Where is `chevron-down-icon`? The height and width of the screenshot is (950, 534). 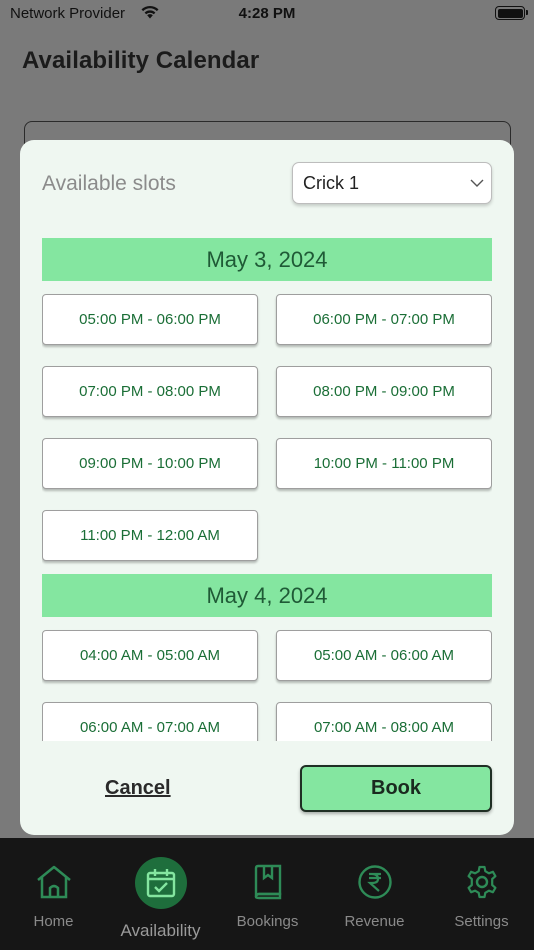 chevron-down-icon is located at coordinates (477, 185).